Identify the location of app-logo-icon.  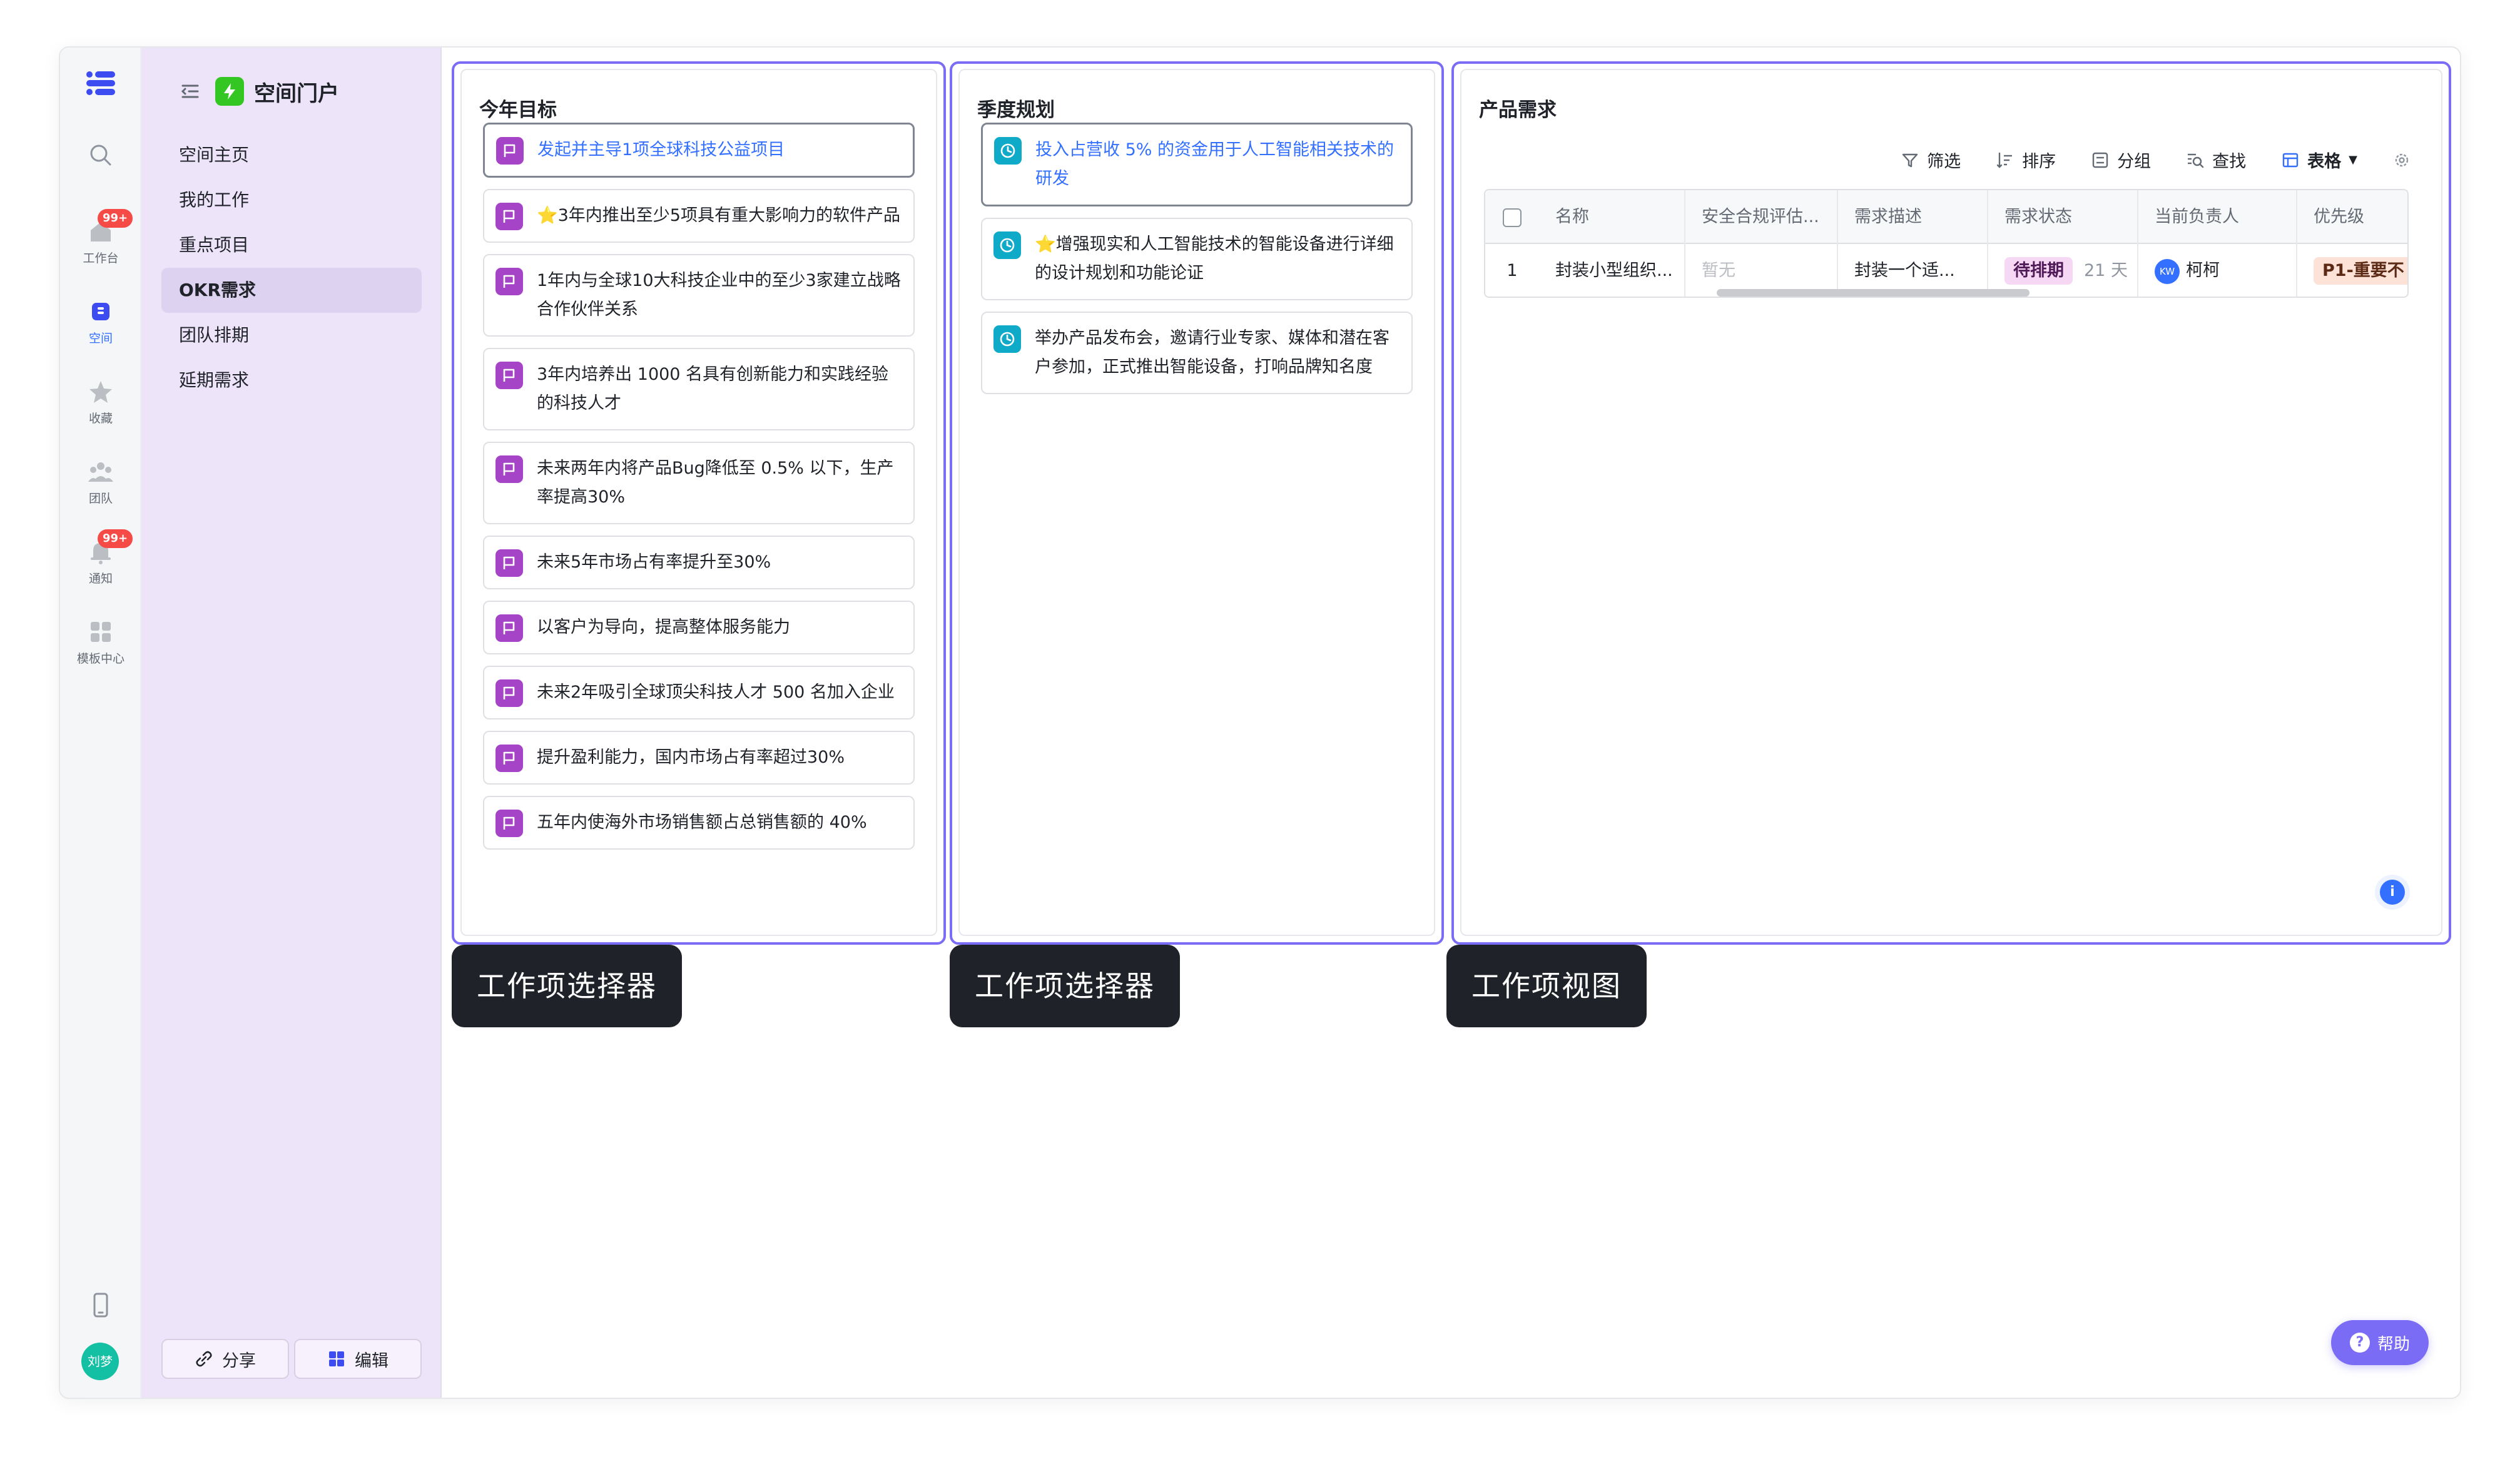
(101, 83).